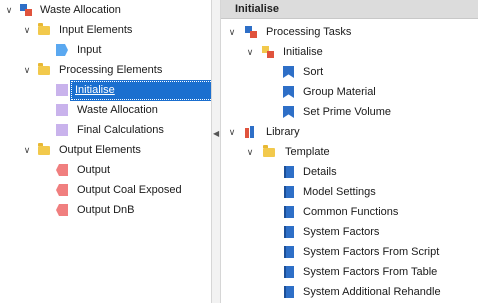  What do you see at coordinates (339, 192) in the screenshot?
I see `tree-node-label: Model Settings` at bounding box center [339, 192].